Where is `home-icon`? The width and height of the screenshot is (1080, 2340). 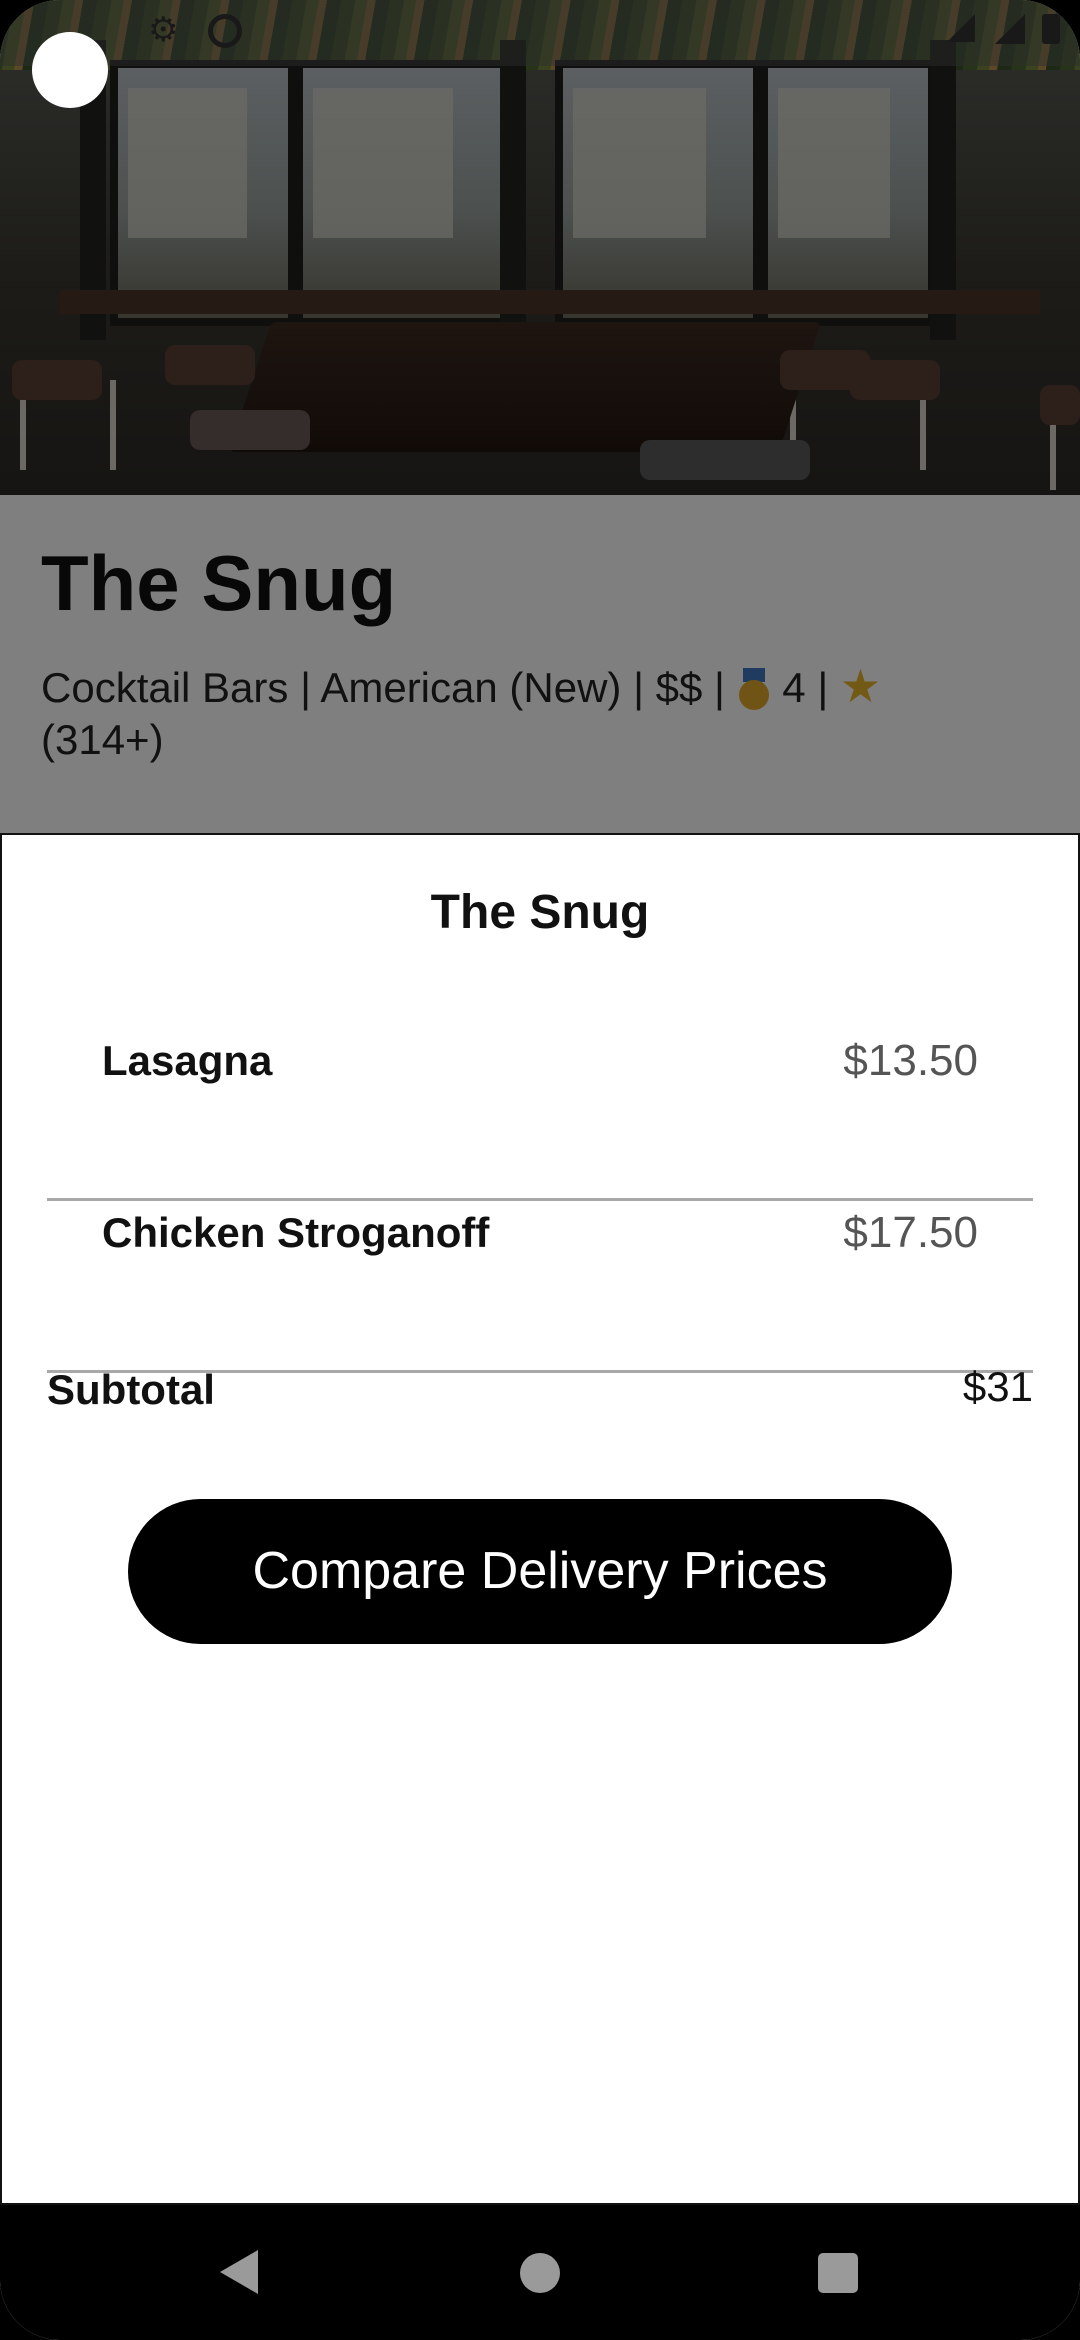
home-icon is located at coordinates (540, 2273).